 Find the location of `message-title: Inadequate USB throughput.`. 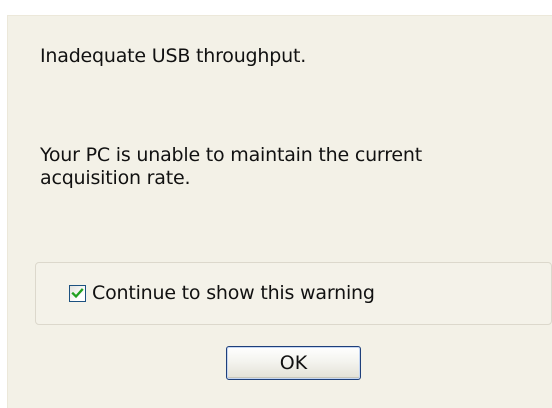

message-title: Inadequate USB throughput. is located at coordinates (173, 56).